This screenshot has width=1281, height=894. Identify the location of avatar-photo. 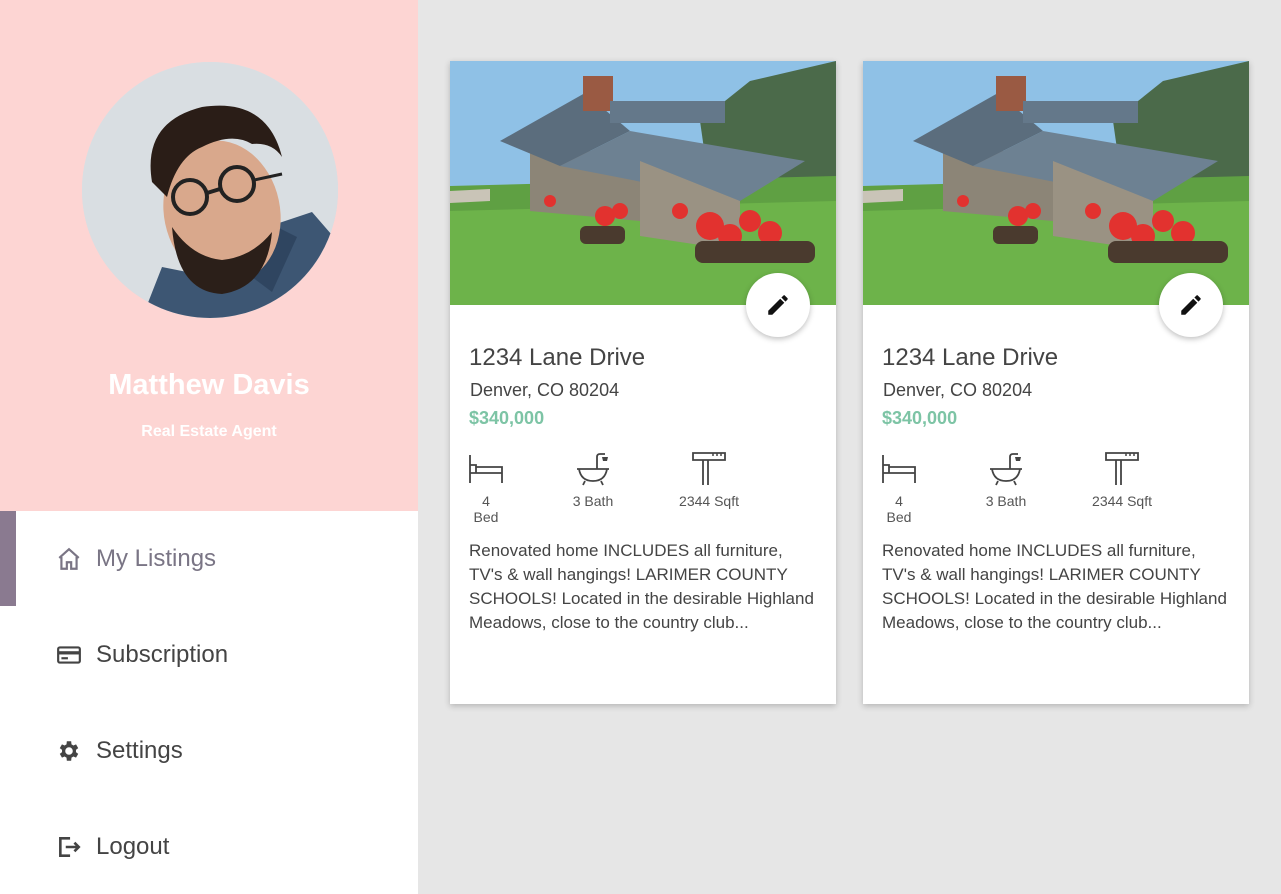
(210, 190).